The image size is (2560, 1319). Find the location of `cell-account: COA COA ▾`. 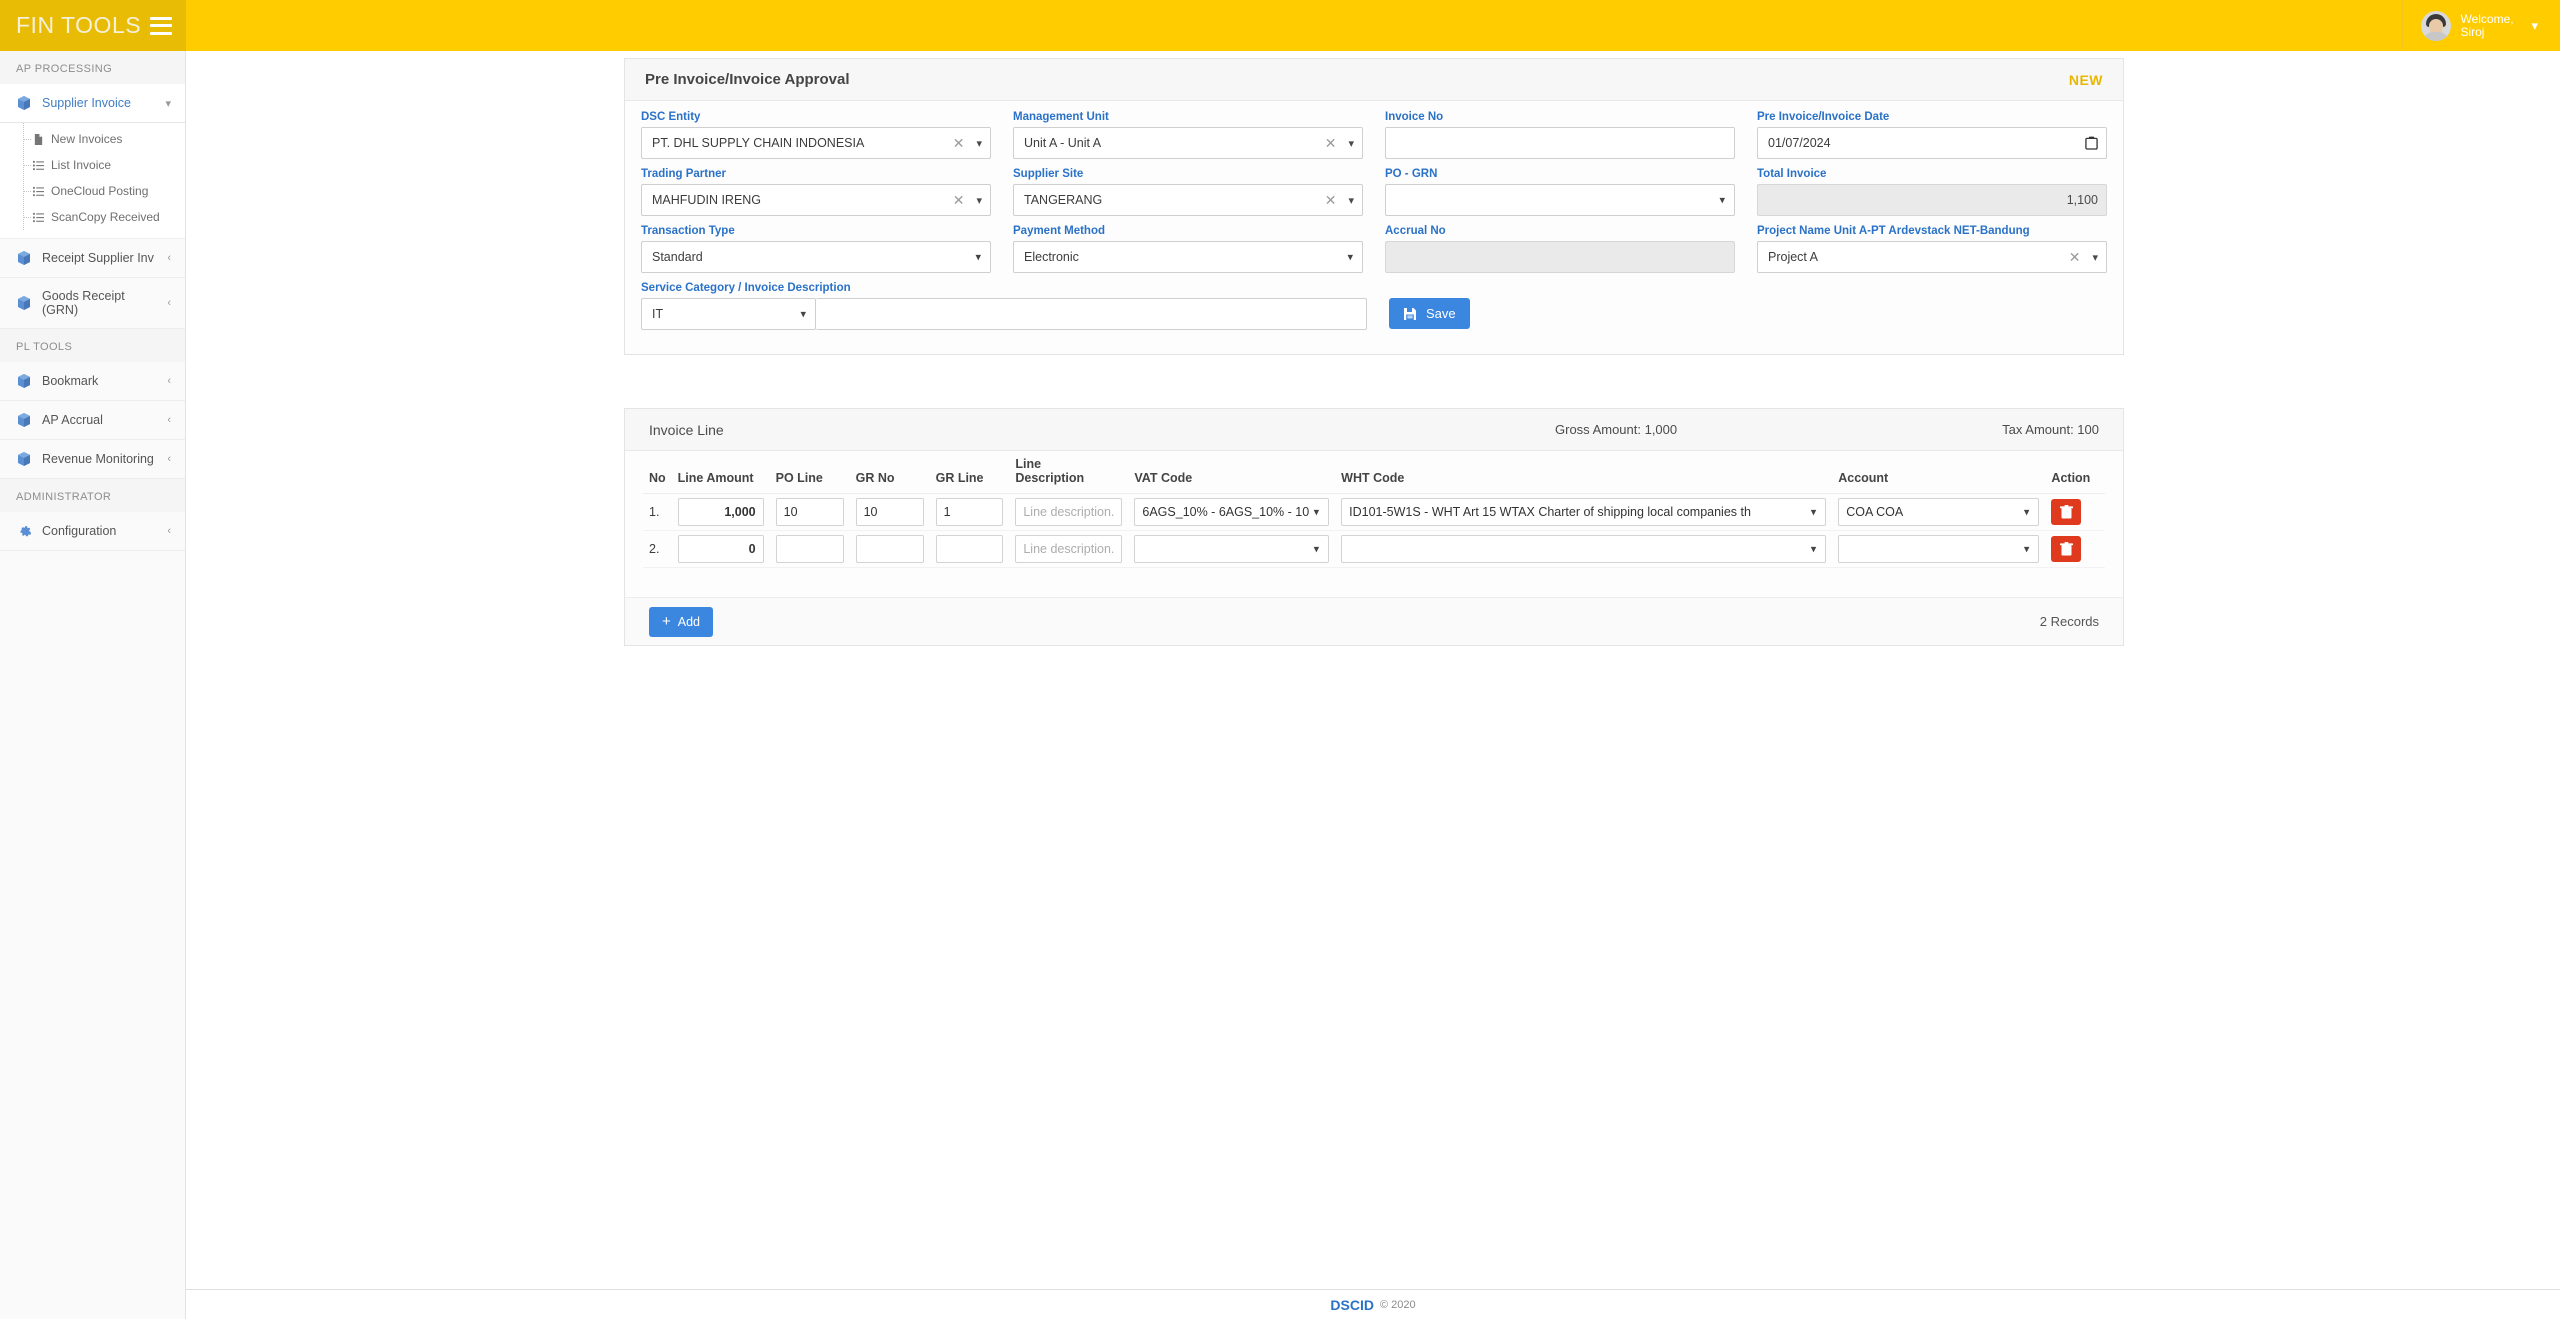

cell-account: COA COA ▾ is located at coordinates (1939, 512).